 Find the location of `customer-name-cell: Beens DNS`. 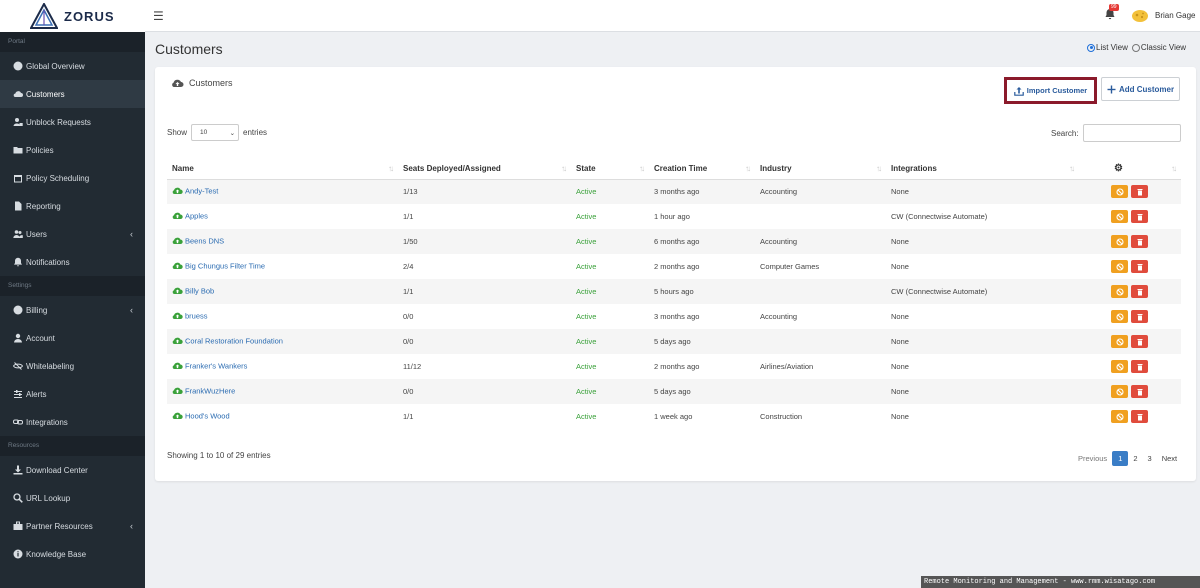

customer-name-cell: Beens DNS is located at coordinates (282, 241).